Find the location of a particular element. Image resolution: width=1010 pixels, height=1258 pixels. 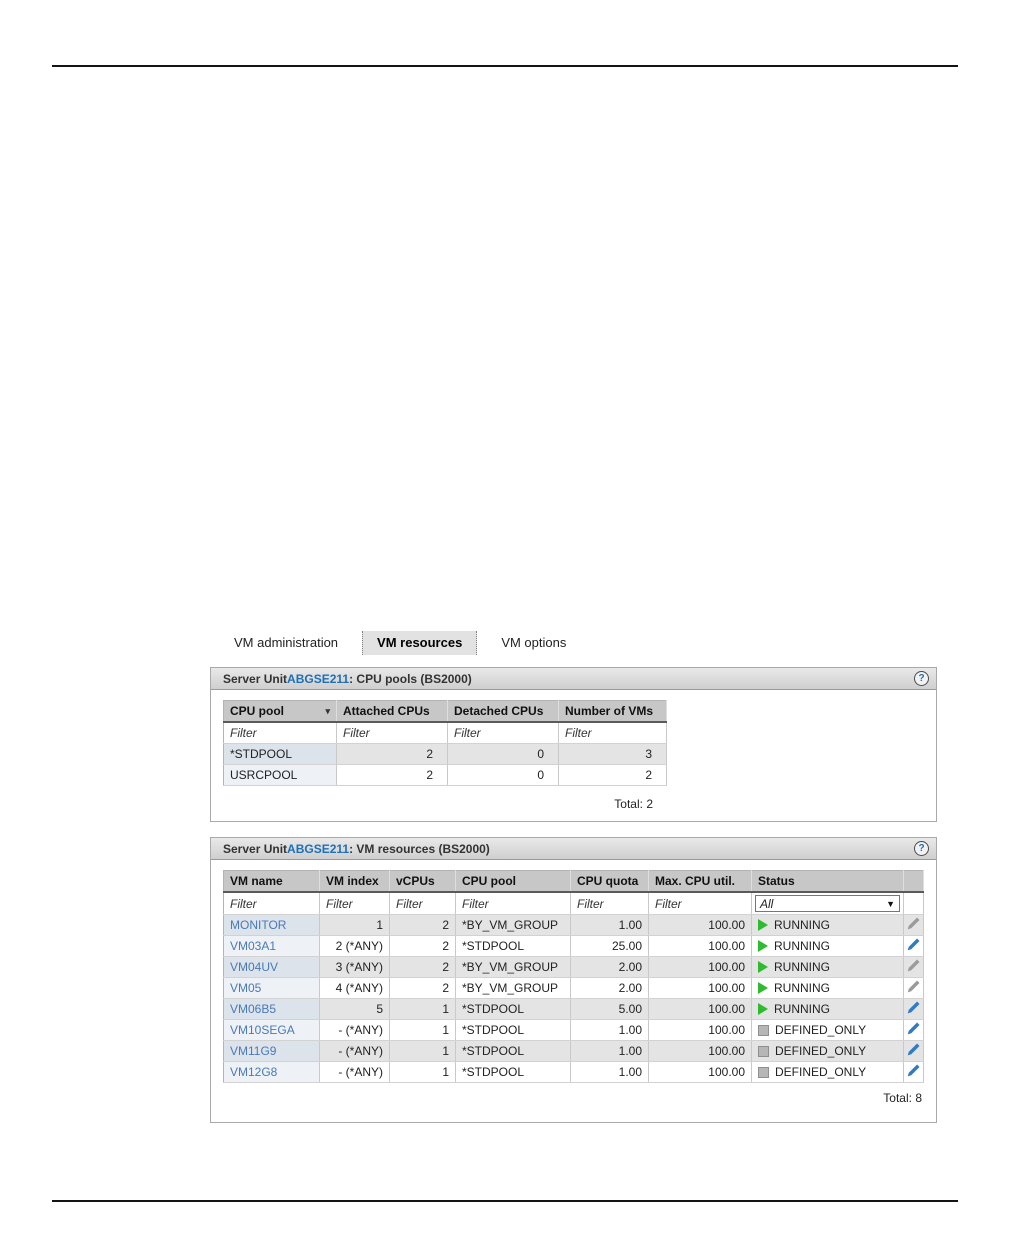

column-header-detached-cpus: Detached CPUs is located at coordinates (503, 711).